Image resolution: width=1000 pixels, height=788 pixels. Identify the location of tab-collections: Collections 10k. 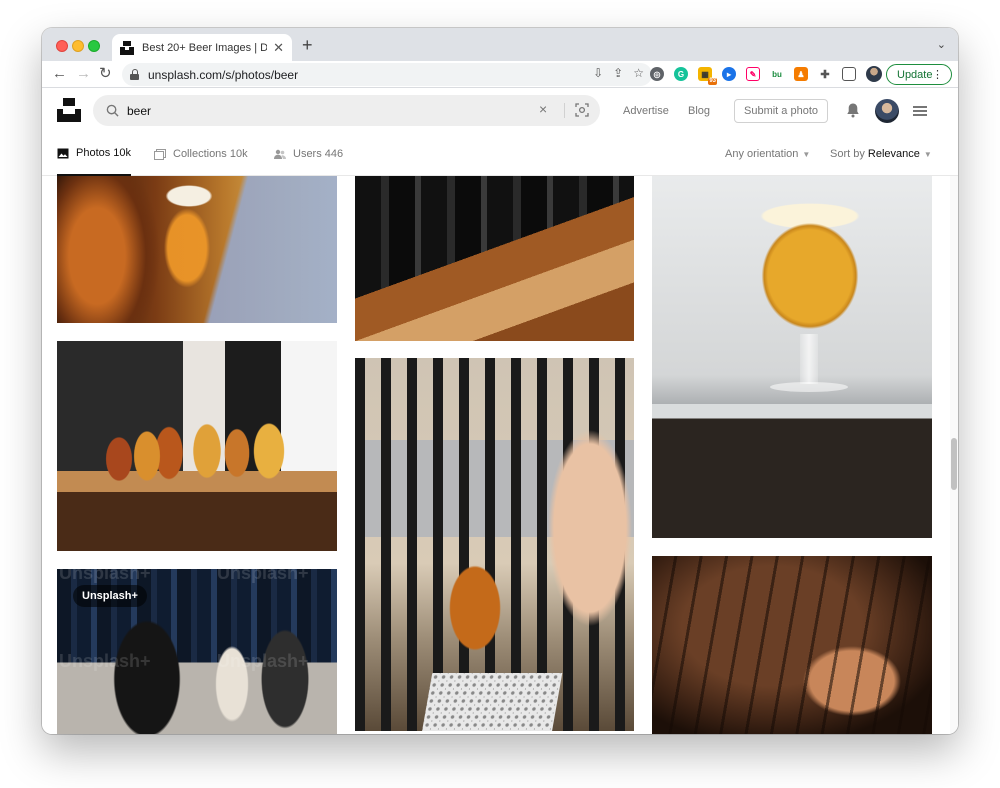
(201, 154).